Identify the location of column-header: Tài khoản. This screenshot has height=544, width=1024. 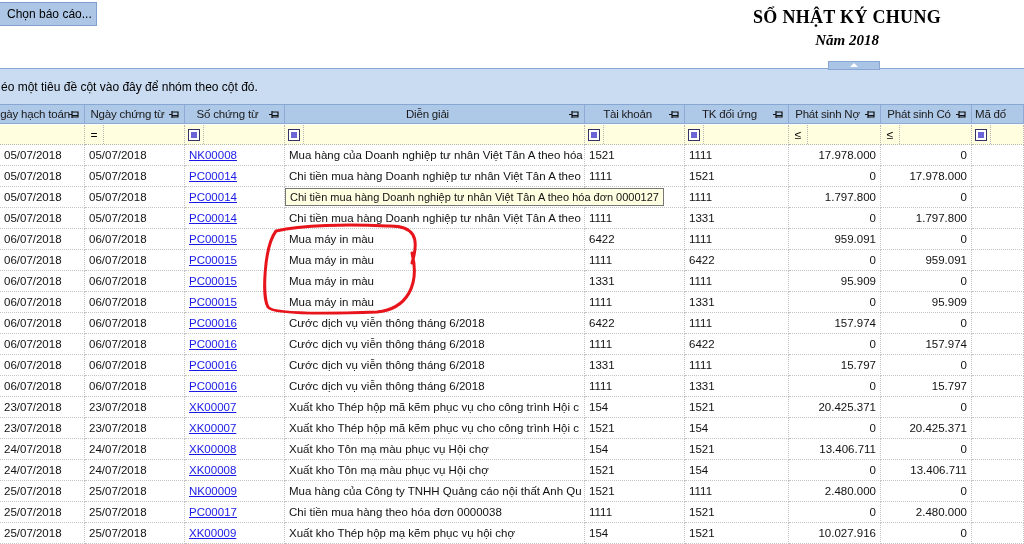
(635, 114).